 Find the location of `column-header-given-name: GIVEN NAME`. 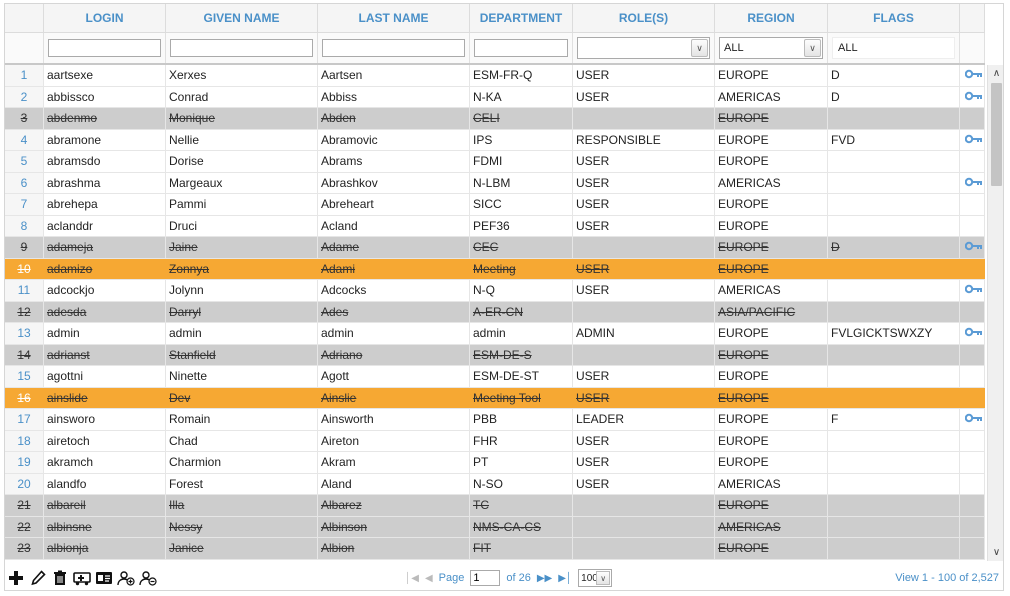

column-header-given-name: GIVEN NAME is located at coordinates (242, 18).